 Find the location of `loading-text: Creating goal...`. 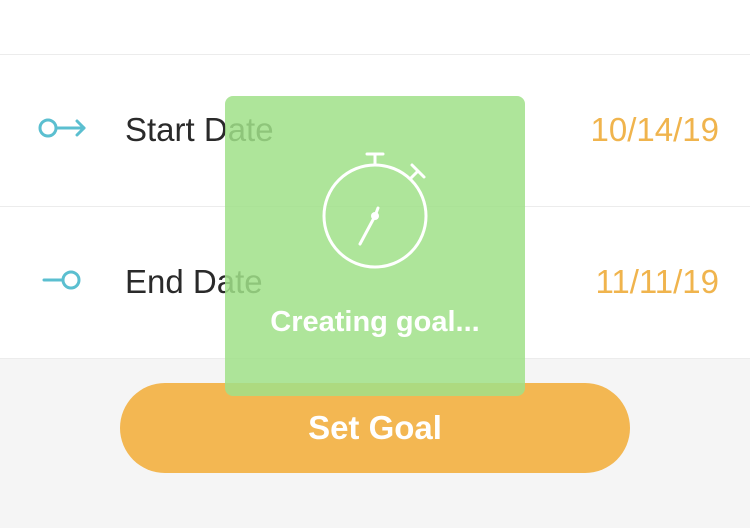

loading-text: Creating goal... is located at coordinates (375, 322).